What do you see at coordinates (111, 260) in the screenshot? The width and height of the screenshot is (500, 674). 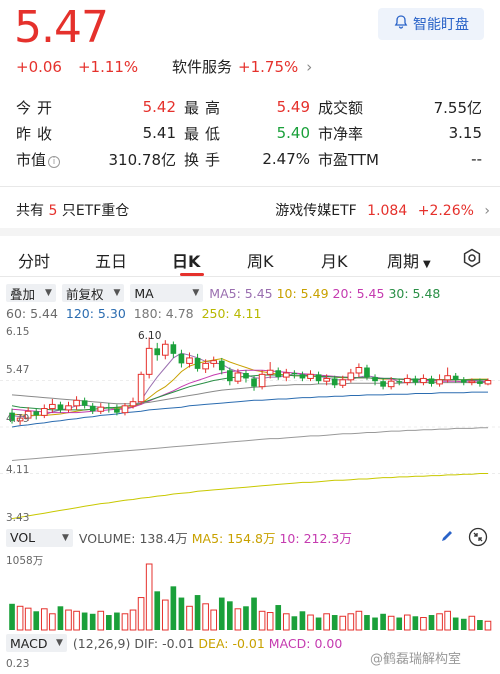 I see `tab-five-day: 五日` at bounding box center [111, 260].